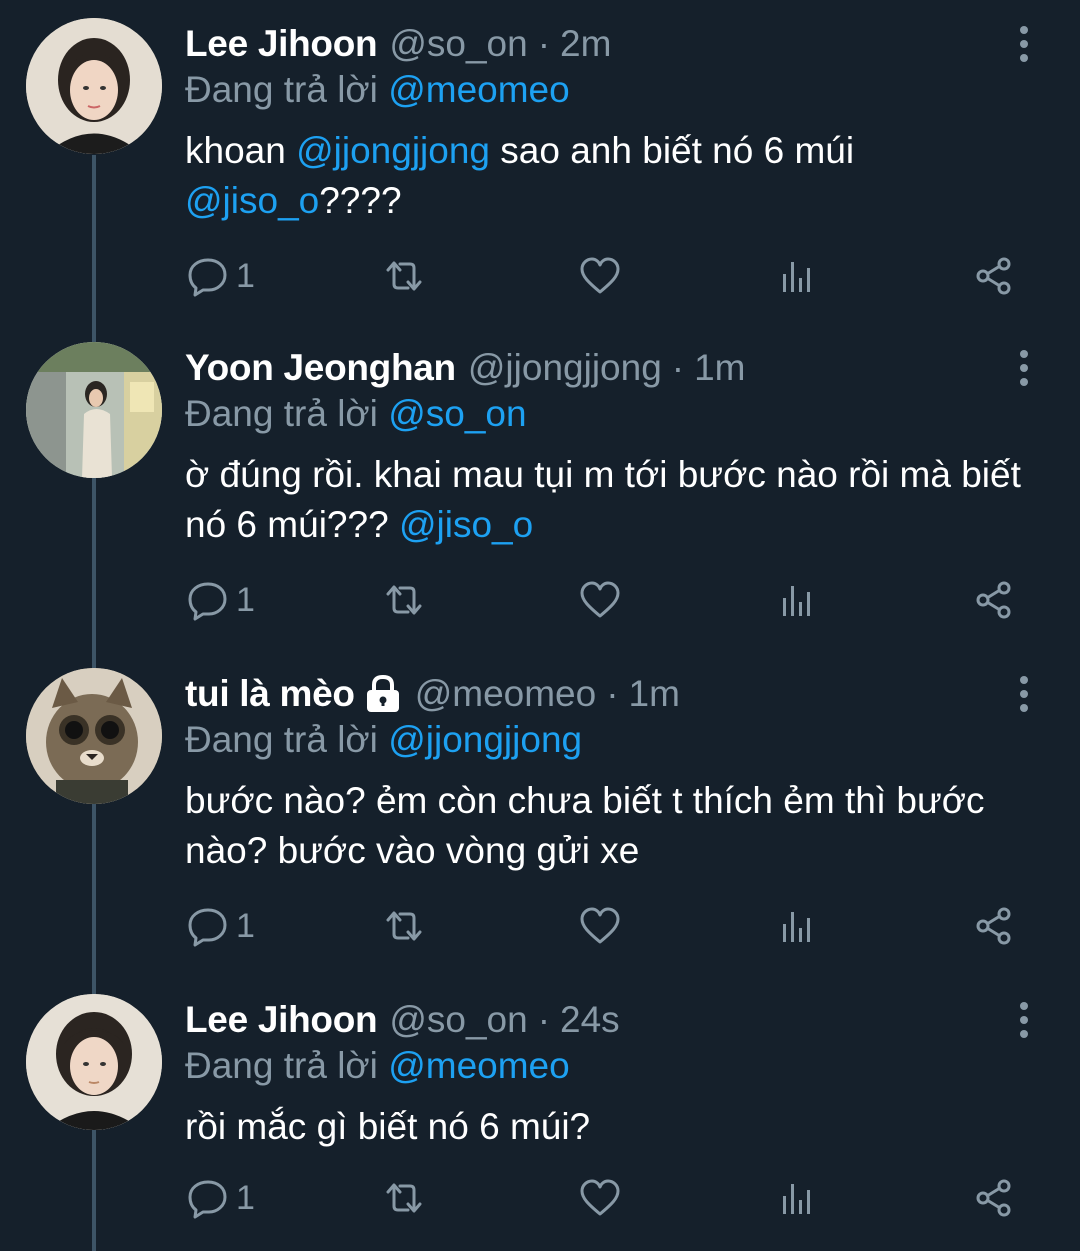 This screenshot has height=1251, width=1080. Describe the element at coordinates (241, 150) in the screenshot. I see `tweet-text-part: khoan` at that location.